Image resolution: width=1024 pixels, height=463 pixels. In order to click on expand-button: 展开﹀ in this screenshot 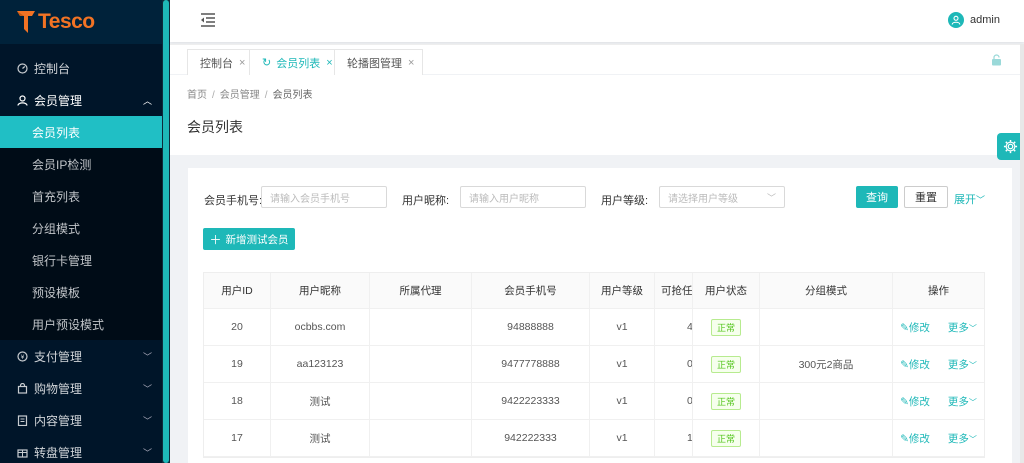, I will do `click(969, 199)`.